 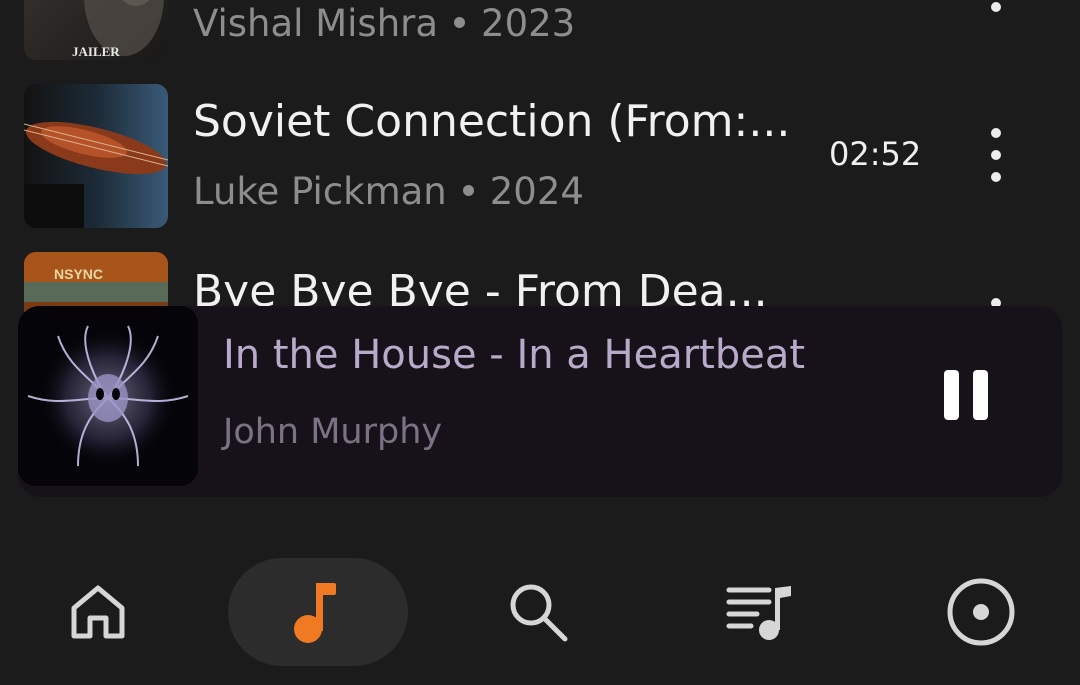 What do you see at coordinates (951, 395) in the screenshot?
I see `pause-icon` at bounding box center [951, 395].